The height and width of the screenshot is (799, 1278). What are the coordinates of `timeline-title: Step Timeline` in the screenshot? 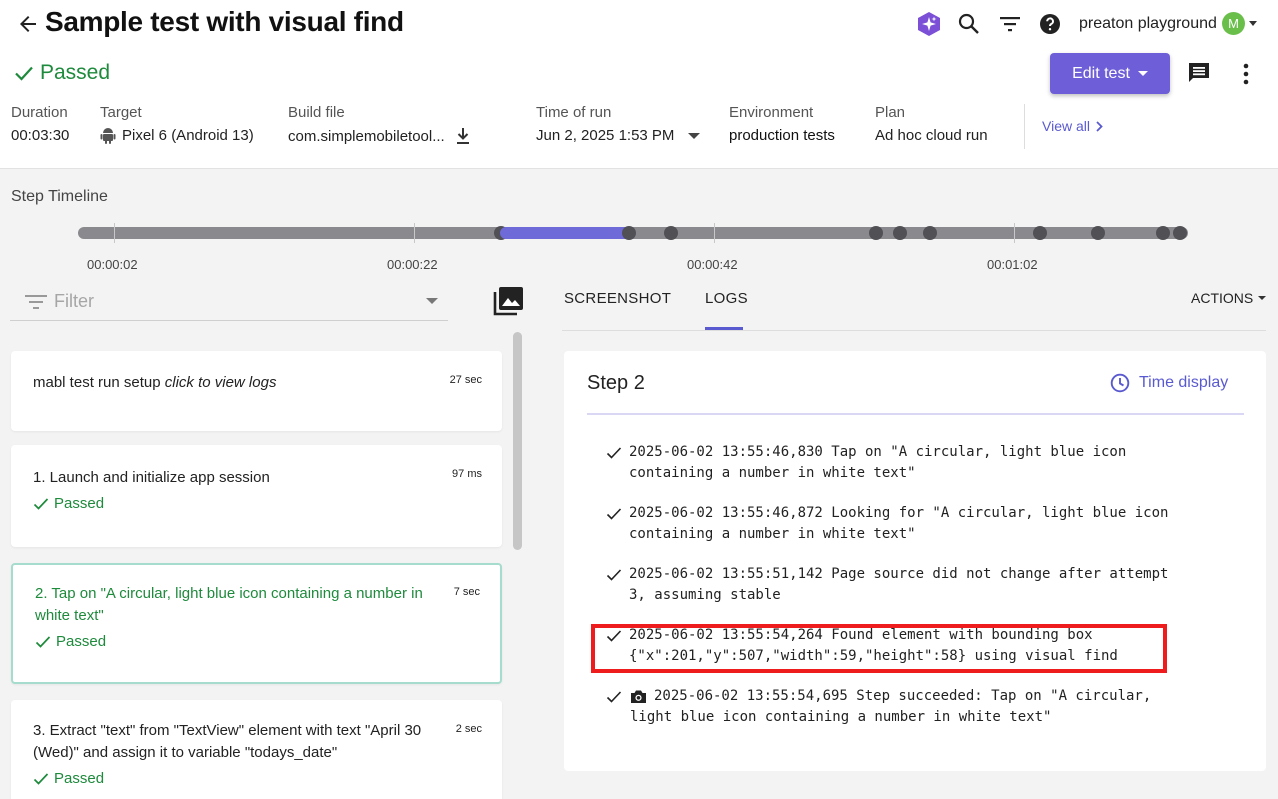 It's located at (59, 196).